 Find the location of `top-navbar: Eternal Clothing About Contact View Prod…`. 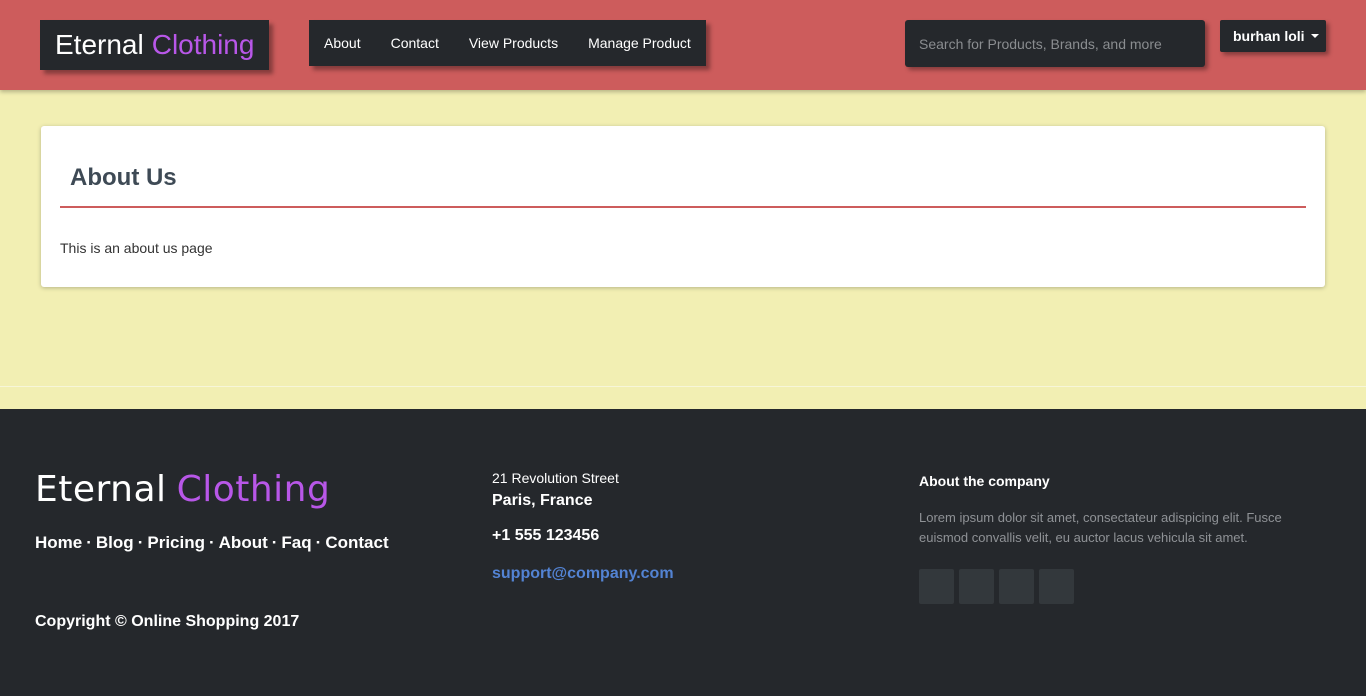

top-navbar: Eternal Clothing About Contact View Prod… is located at coordinates (683, 45).